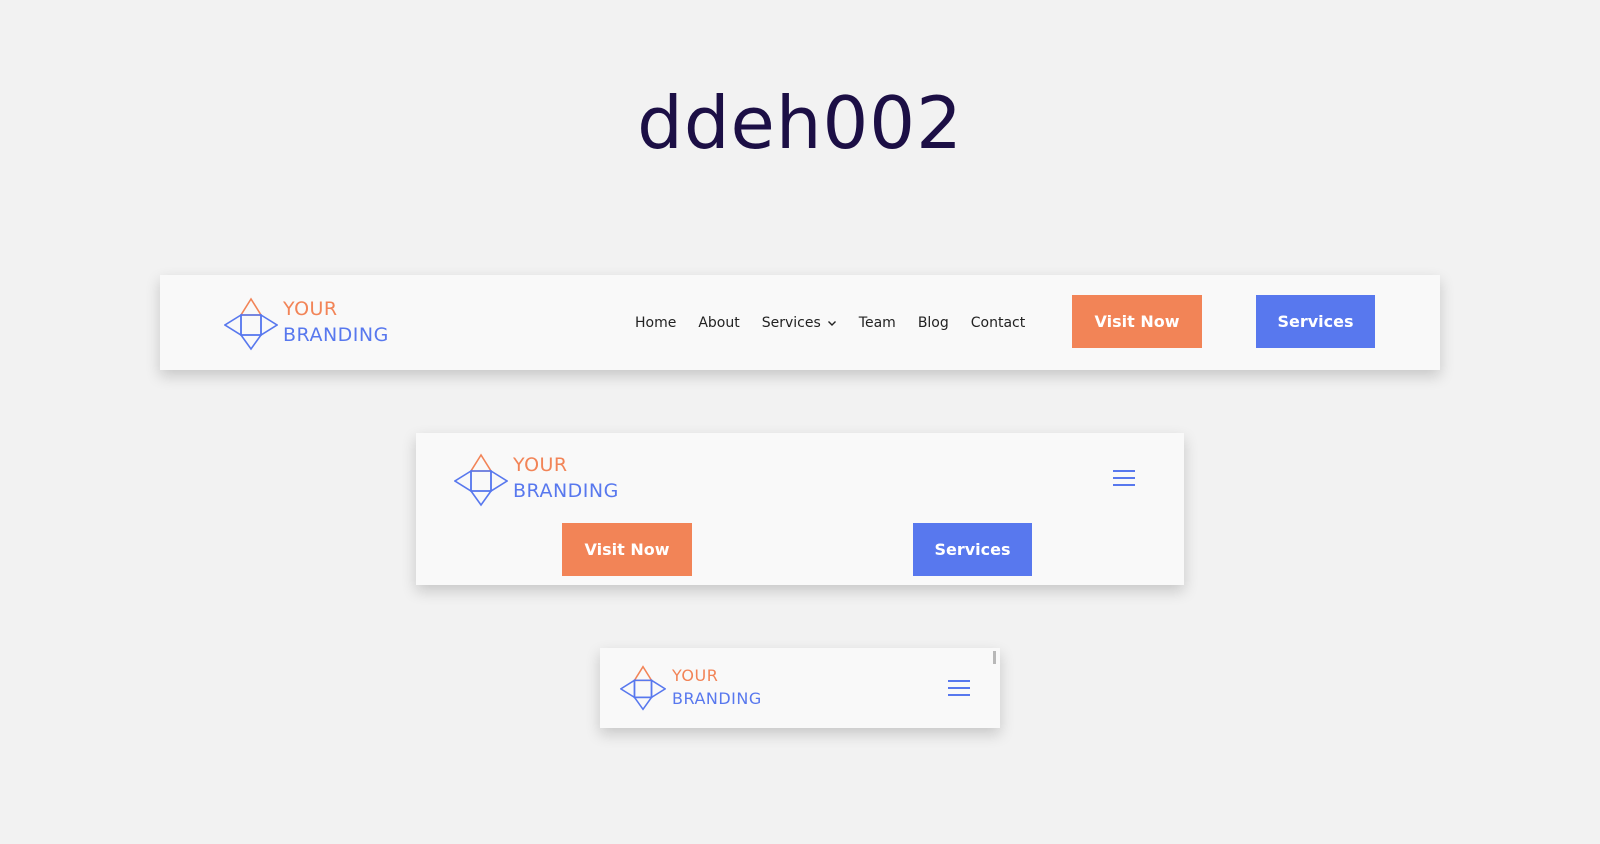 This screenshot has height=844, width=1600. I want to click on nav-item-blog: Blog, so click(933, 323).